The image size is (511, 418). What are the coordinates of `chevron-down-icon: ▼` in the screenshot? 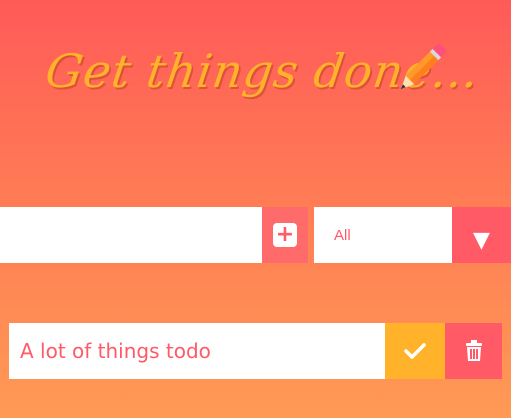 It's located at (481, 240).